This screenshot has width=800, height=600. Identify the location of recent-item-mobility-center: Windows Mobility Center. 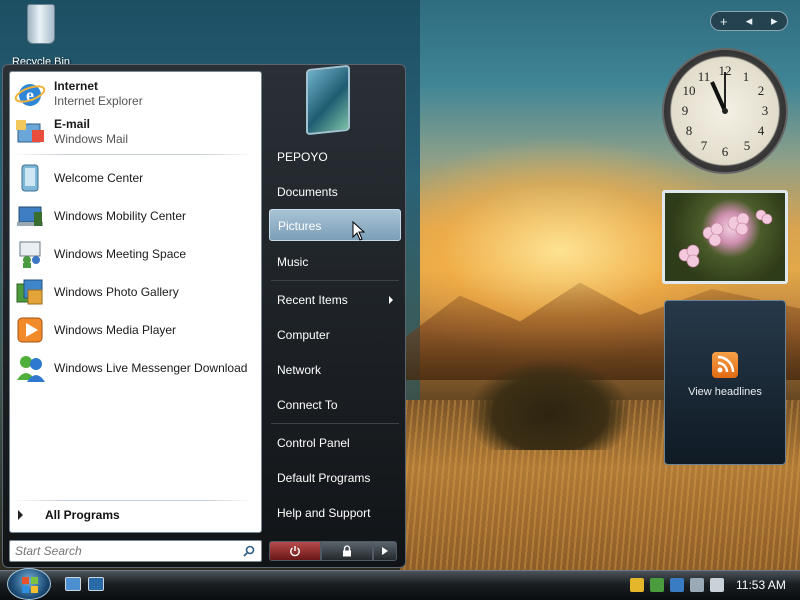
(135, 216).